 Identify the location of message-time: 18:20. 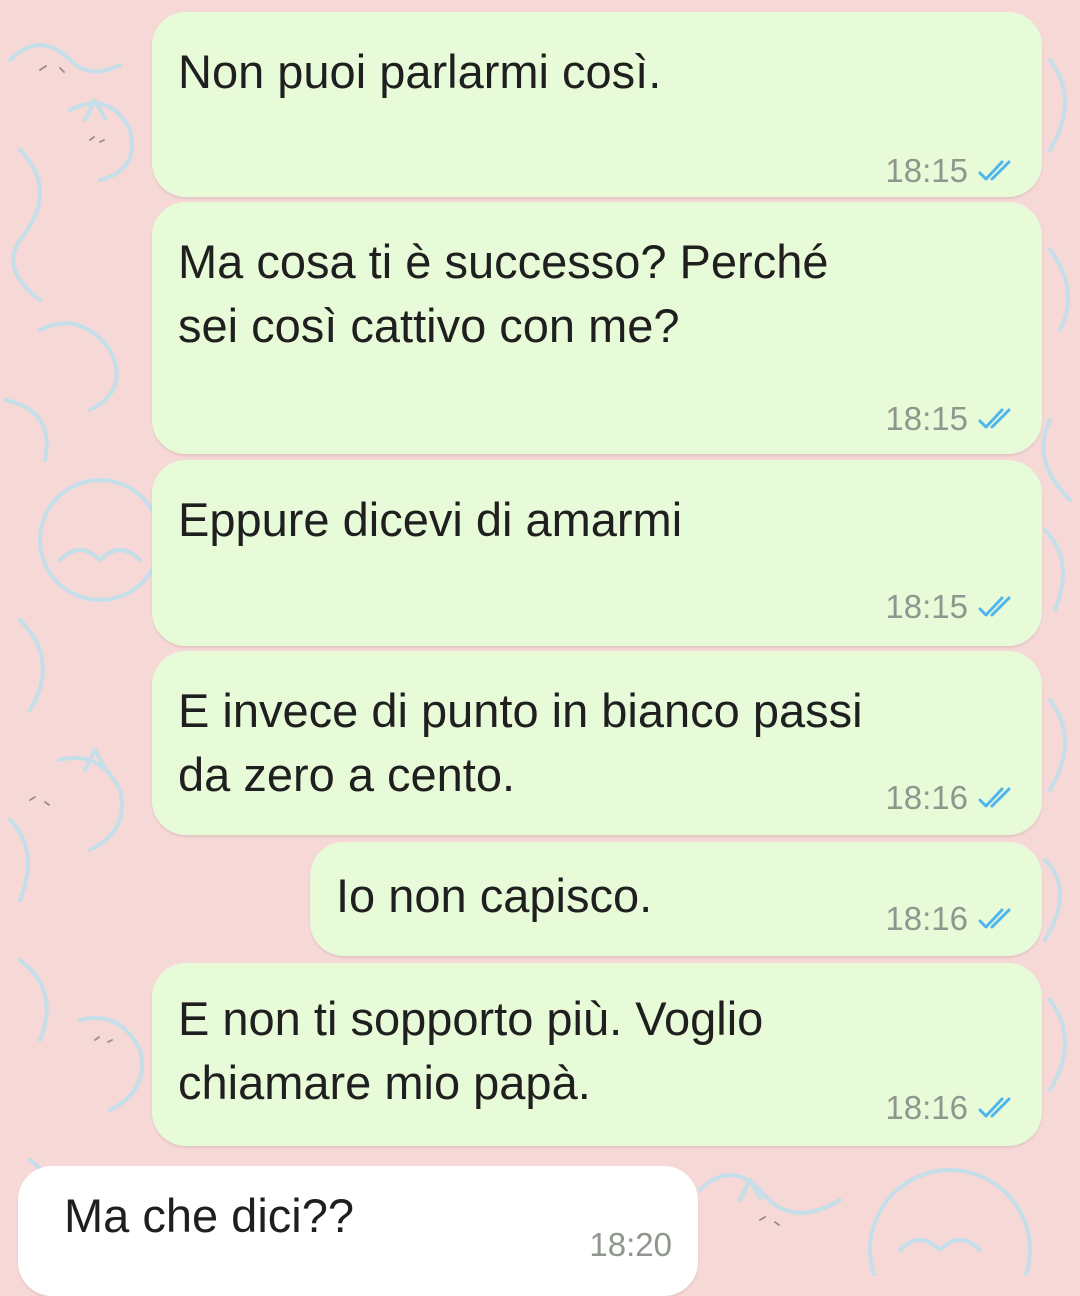
(630, 1244).